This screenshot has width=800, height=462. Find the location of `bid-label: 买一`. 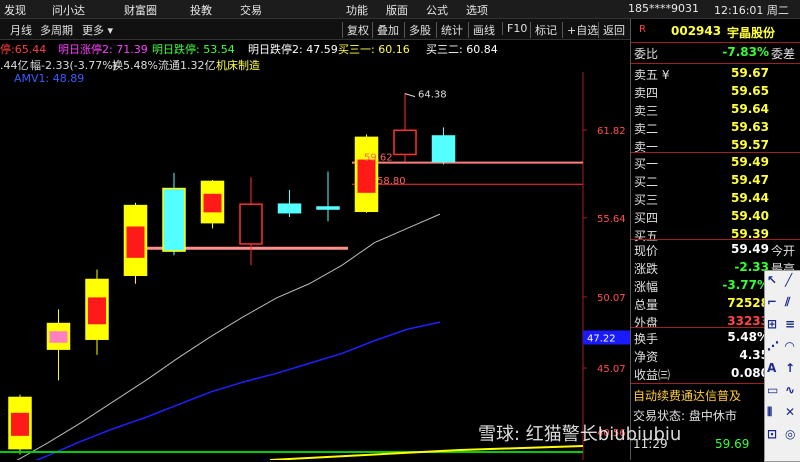

bid-label: 买一 is located at coordinates (646, 164).